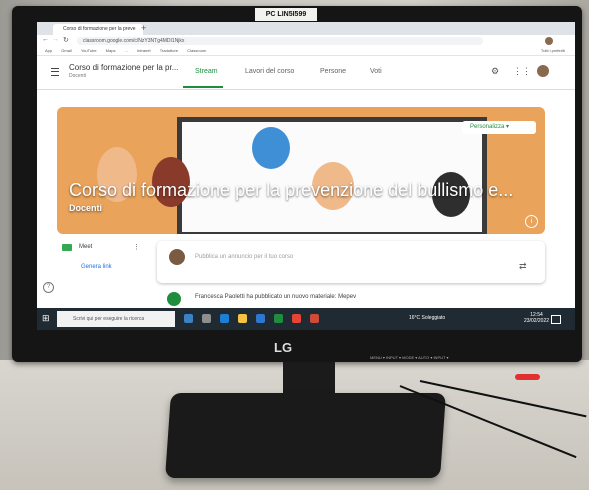  Describe the element at coordinates (55, 39) in the screenshot. I see `forward-icon: →` at that location.